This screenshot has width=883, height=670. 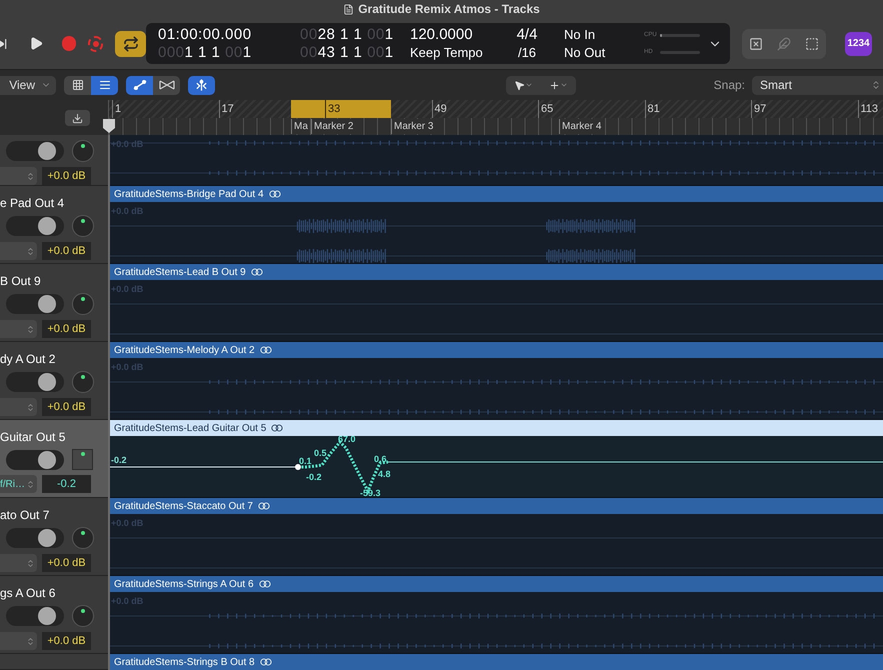 I want to click on document-icon, so click(x=348, y=9).